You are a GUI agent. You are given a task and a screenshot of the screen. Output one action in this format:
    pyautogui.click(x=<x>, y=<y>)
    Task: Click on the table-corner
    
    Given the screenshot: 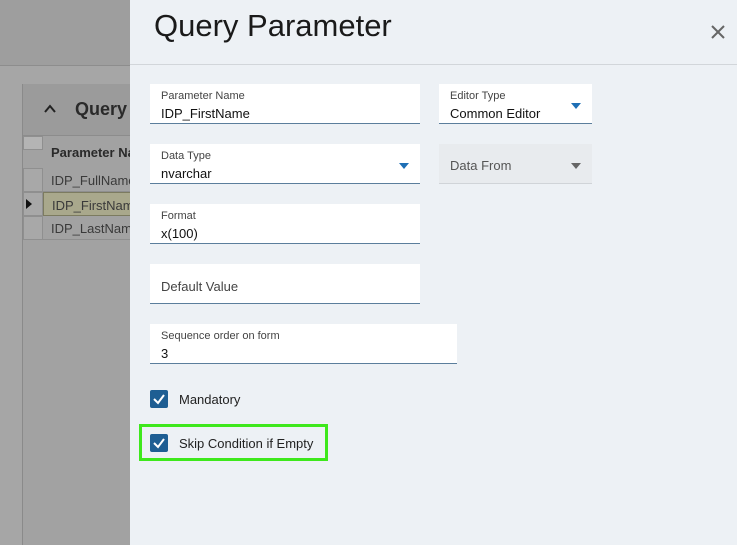 What is the action you would take?
    pyautogui.click(x=33, y=143)
    